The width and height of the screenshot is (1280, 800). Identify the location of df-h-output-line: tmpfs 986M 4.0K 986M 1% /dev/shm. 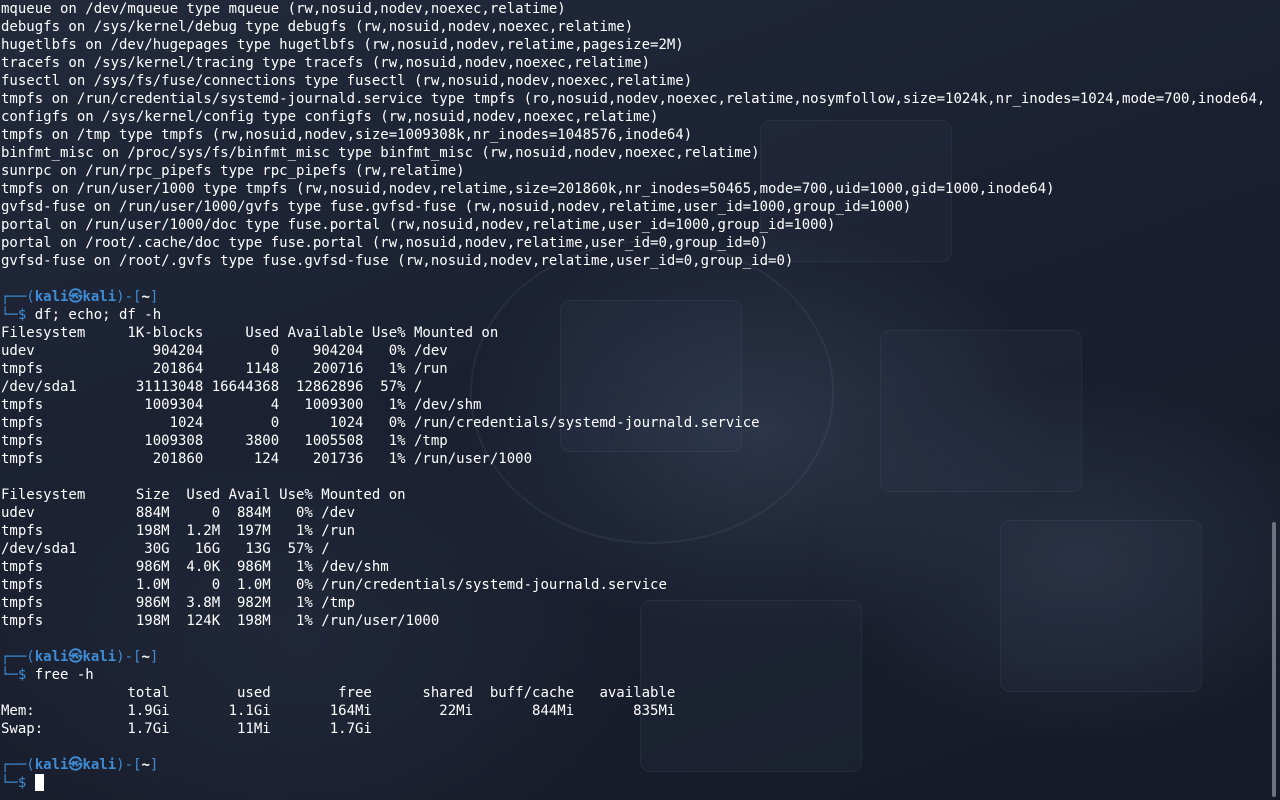
(195, 567).